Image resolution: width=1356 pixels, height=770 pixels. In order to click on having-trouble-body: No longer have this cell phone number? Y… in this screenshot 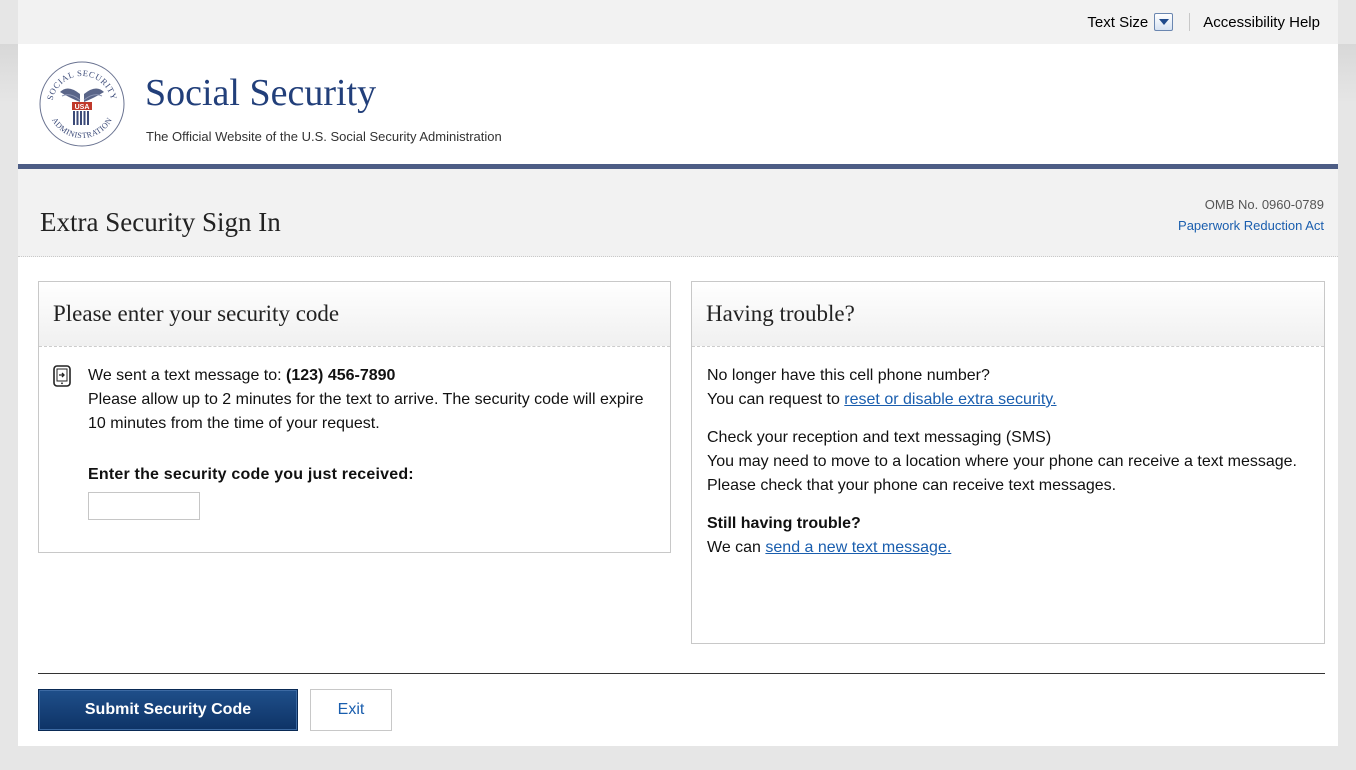, I will do `click(1012, 469)`.